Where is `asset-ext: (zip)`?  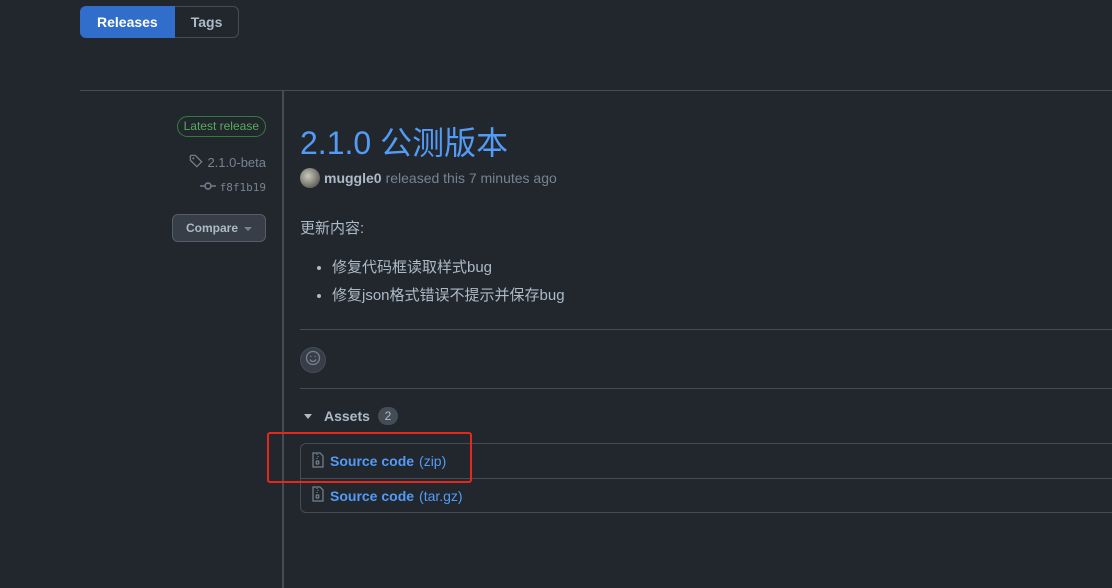 asset-ext: (zip) is located at coordinates (433, 461).